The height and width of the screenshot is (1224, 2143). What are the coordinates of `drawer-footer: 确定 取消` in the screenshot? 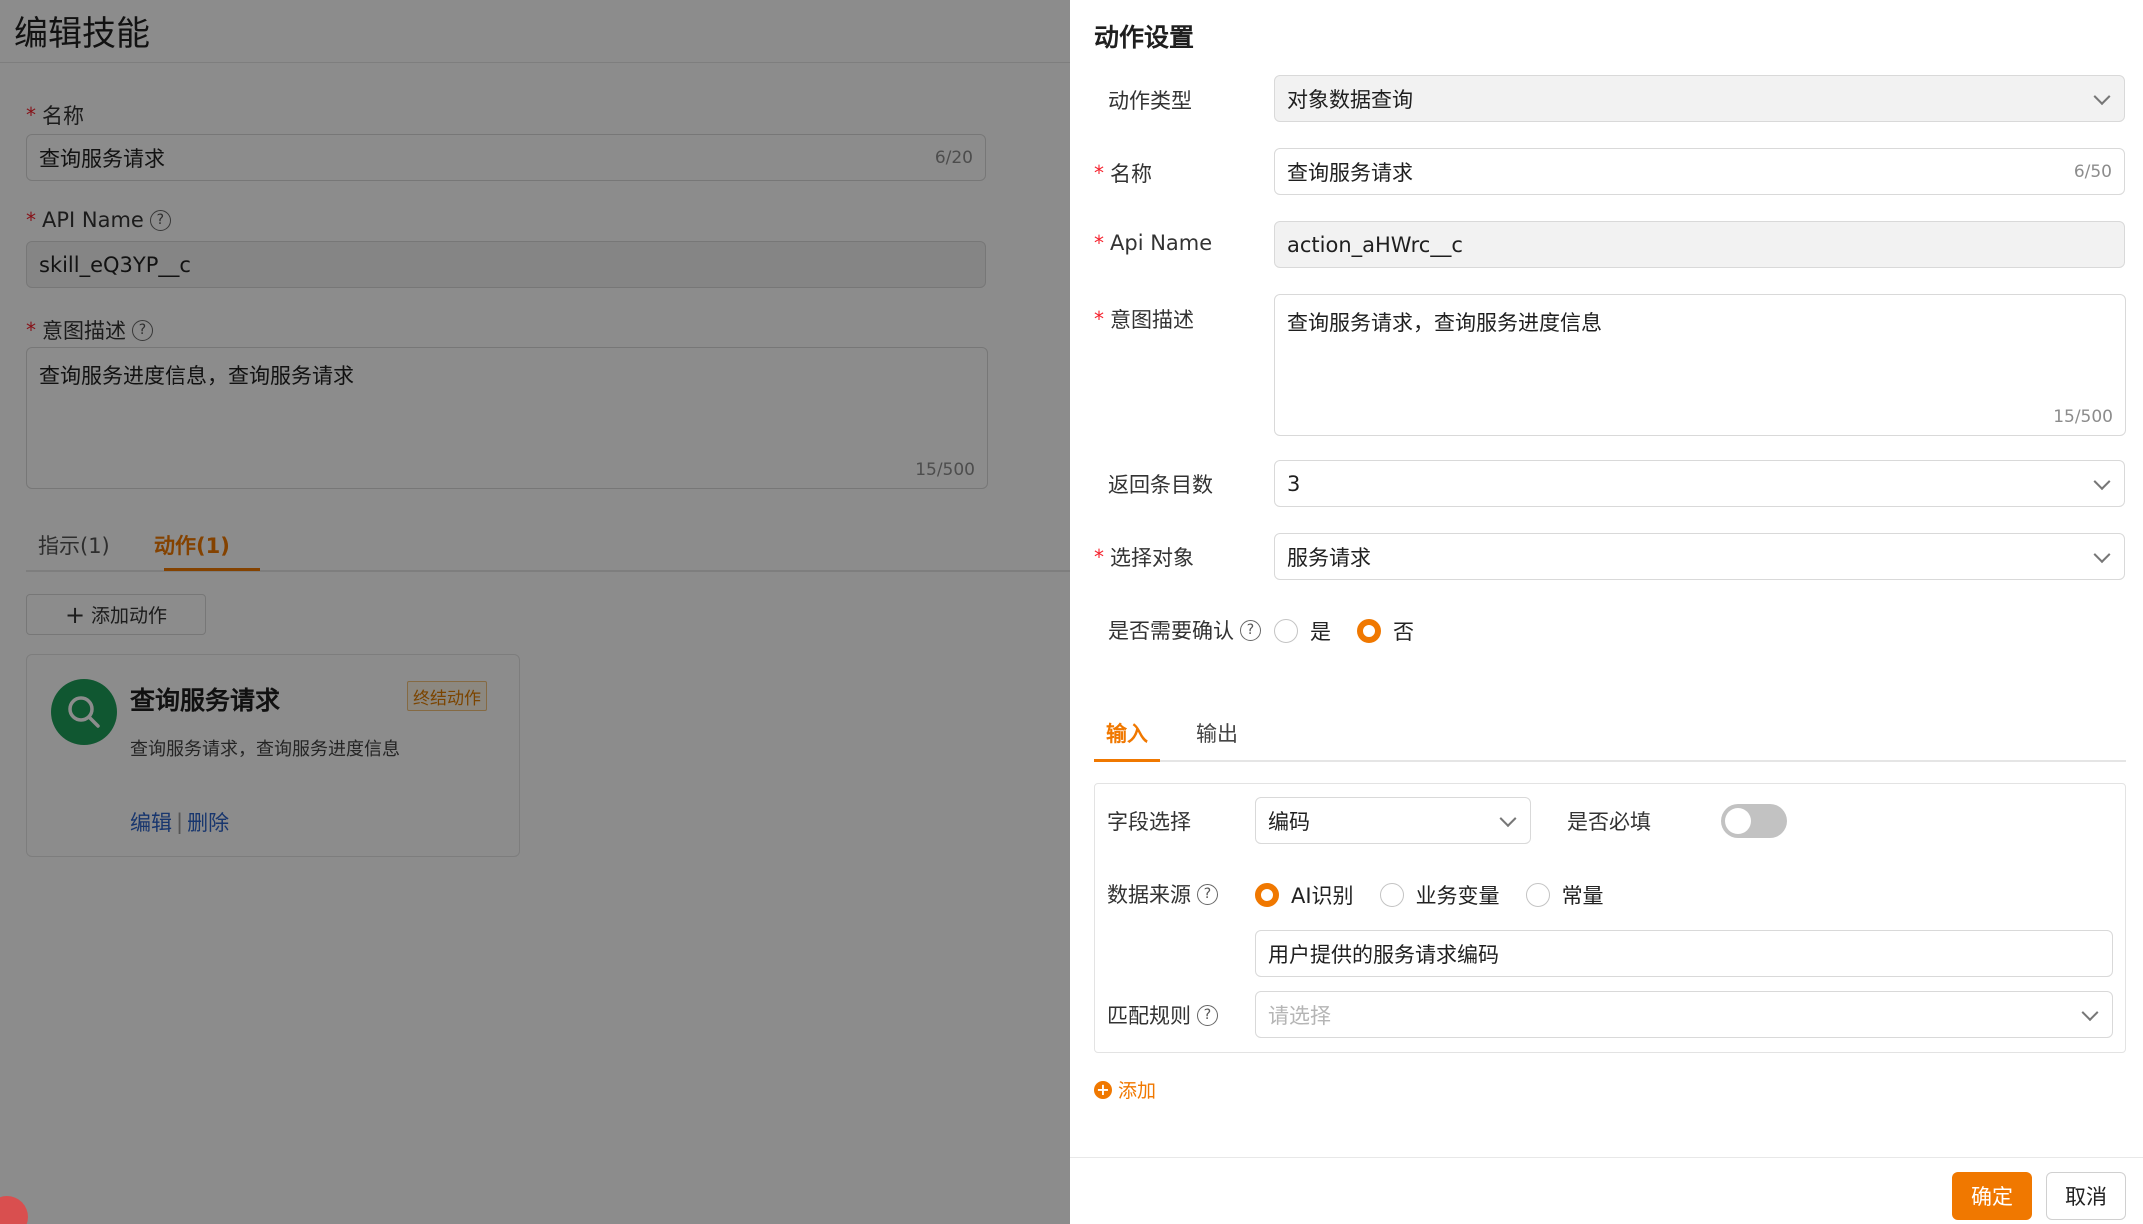 It's located at (1606, 1190).